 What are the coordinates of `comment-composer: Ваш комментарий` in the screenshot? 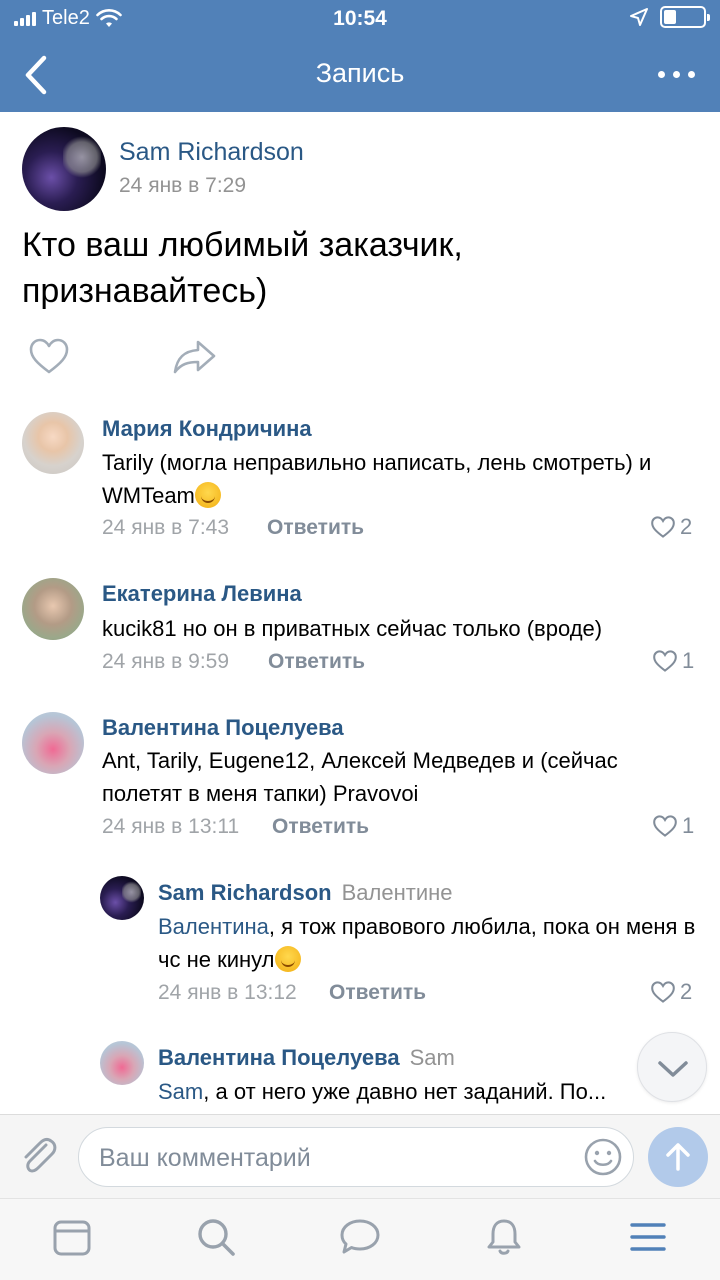 It's located at (360, 1156).